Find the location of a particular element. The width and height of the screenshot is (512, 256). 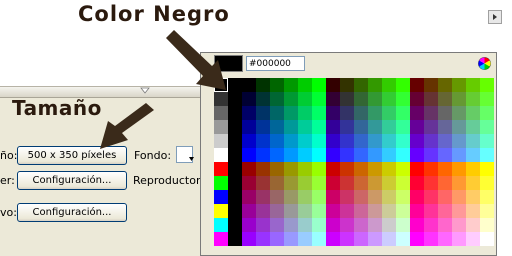

hex-color-input is located at coordinates (275, 63).